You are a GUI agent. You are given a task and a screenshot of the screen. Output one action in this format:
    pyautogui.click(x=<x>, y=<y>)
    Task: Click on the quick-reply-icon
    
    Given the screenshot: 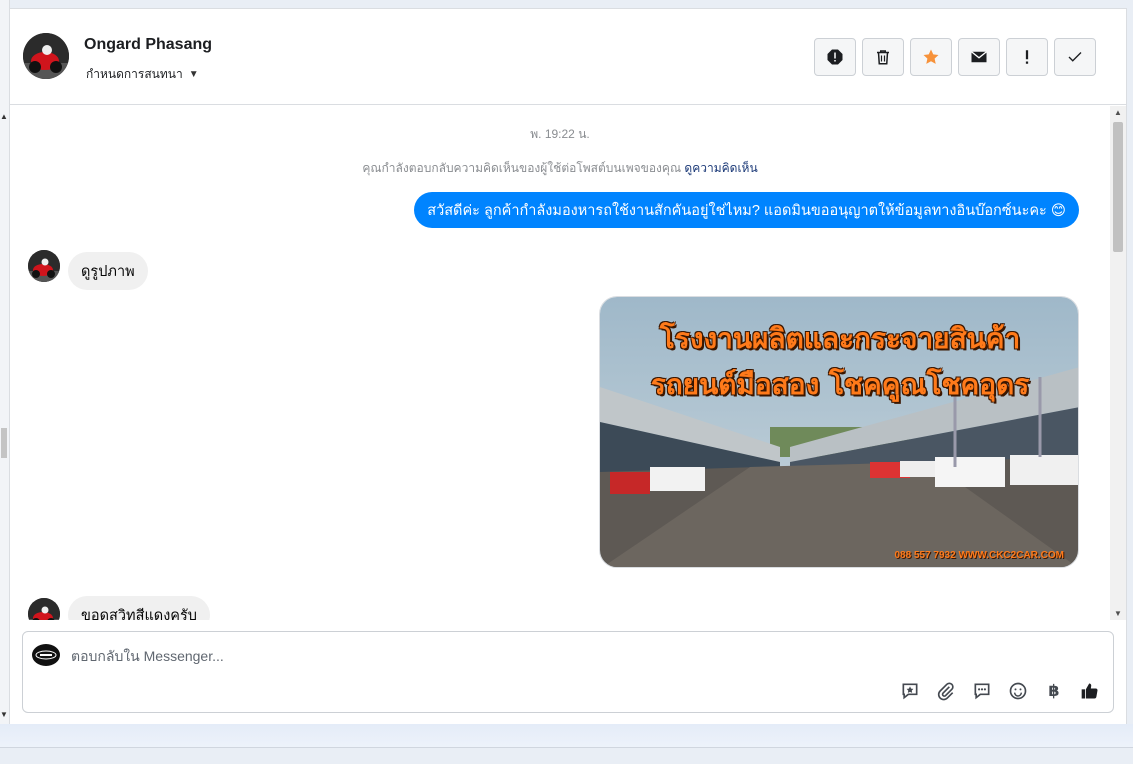 What is the action you would take?
    pyautogui.click(x=982, y=691)
    